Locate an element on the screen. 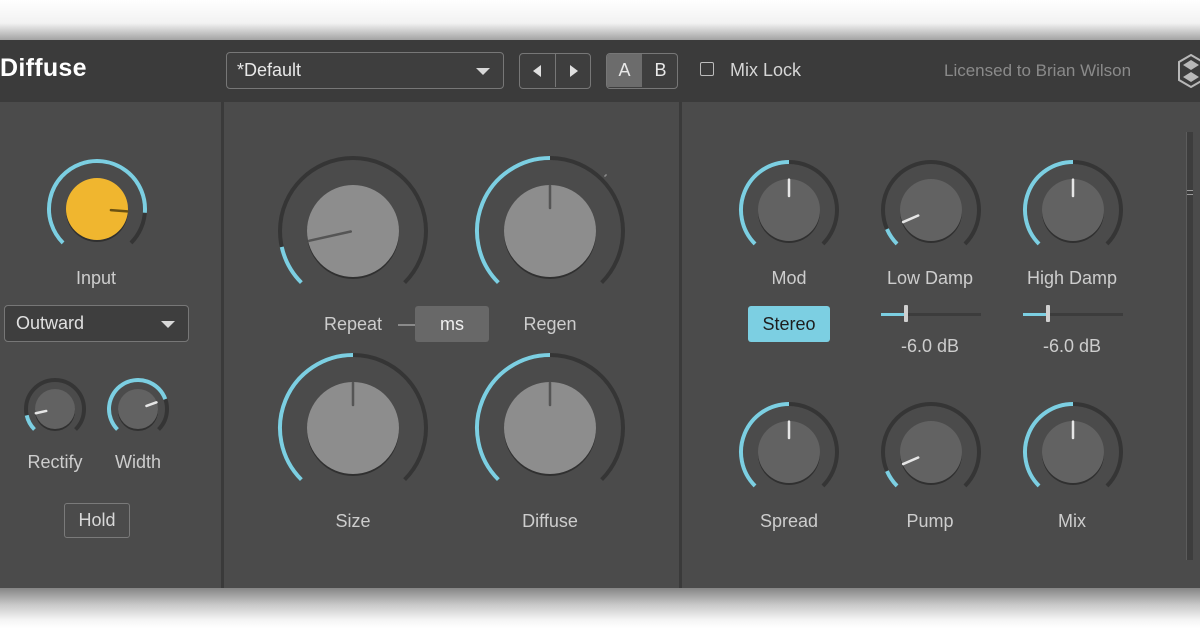 The width and height of the screenshot is (1200, 628). high-damp-knob is located at coordinates (1073, 210).